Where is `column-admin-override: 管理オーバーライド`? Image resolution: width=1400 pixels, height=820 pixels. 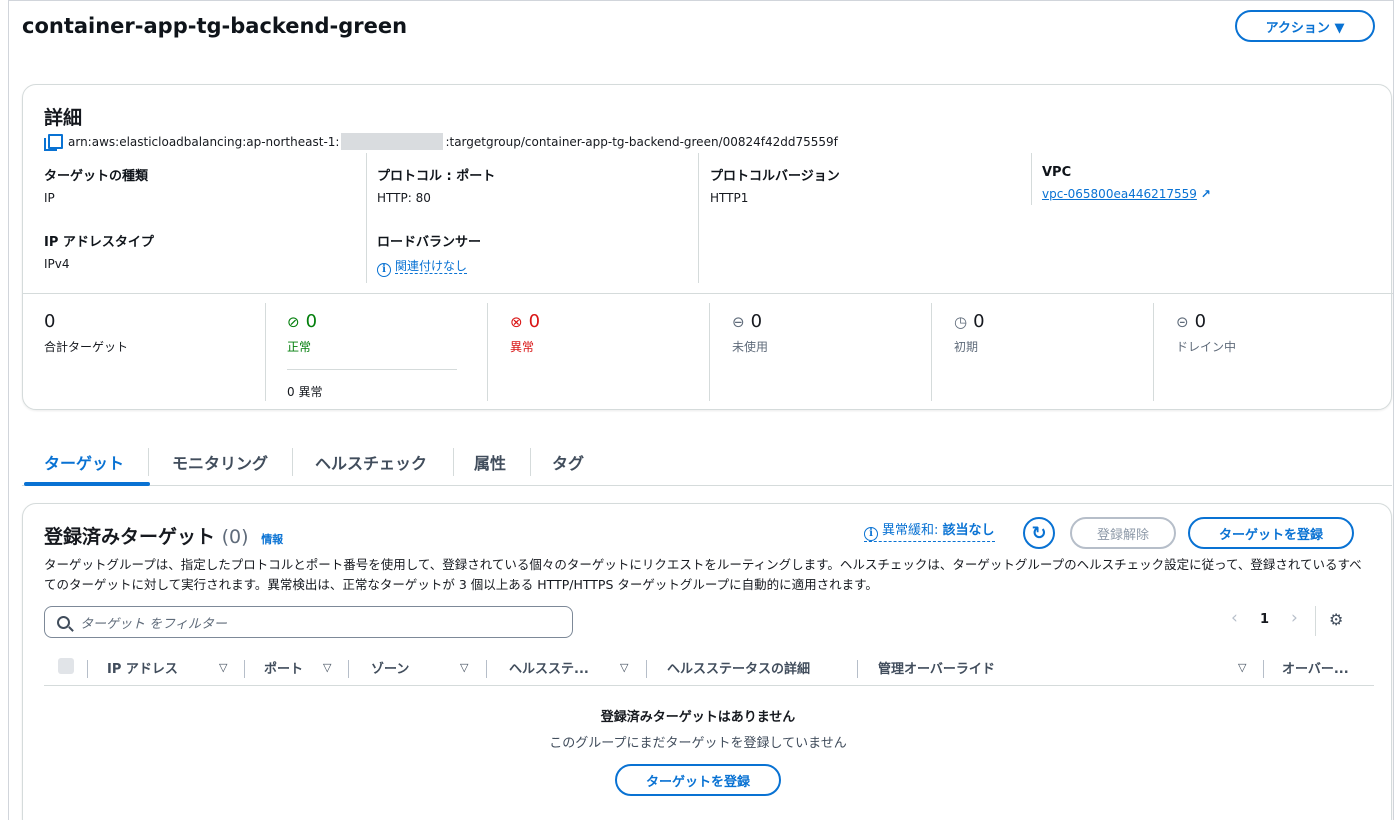 column-admin-override: 管理オーバーライド is located at coordinates (936, 667).